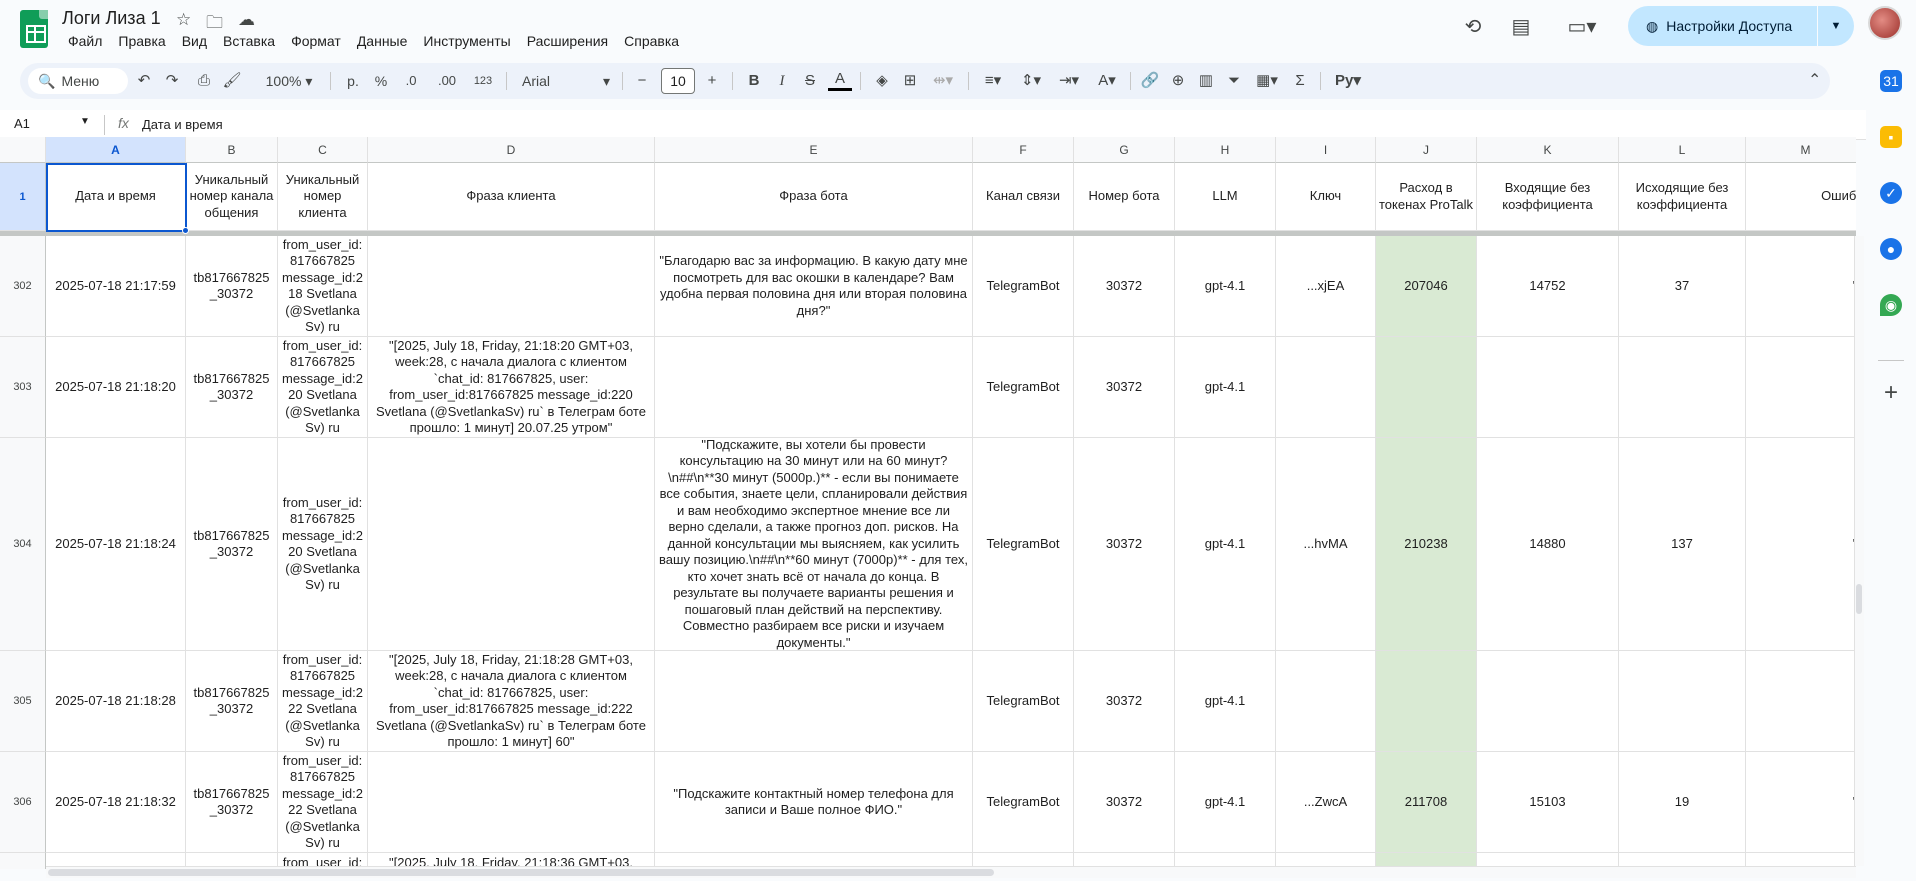  What do you see at coordinates (511, 150) in the screenshot?
I see `column-header-d: D` at bounding box center [511, 150].